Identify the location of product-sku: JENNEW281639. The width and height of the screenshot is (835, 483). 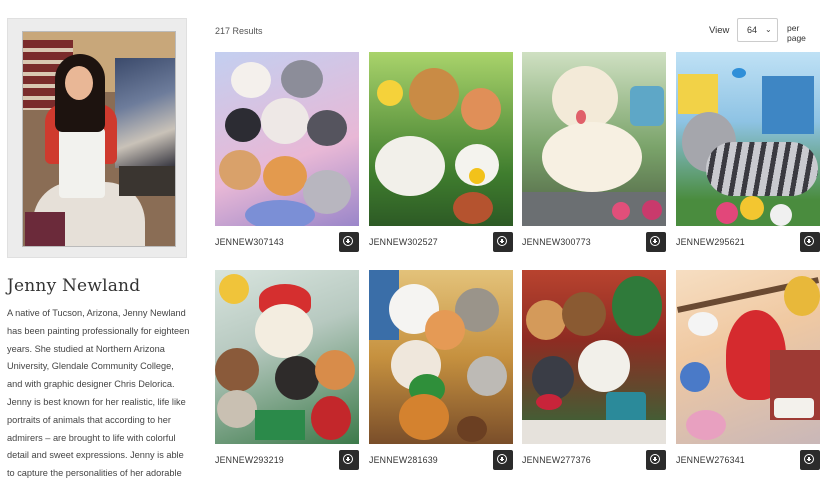
(403, 460).